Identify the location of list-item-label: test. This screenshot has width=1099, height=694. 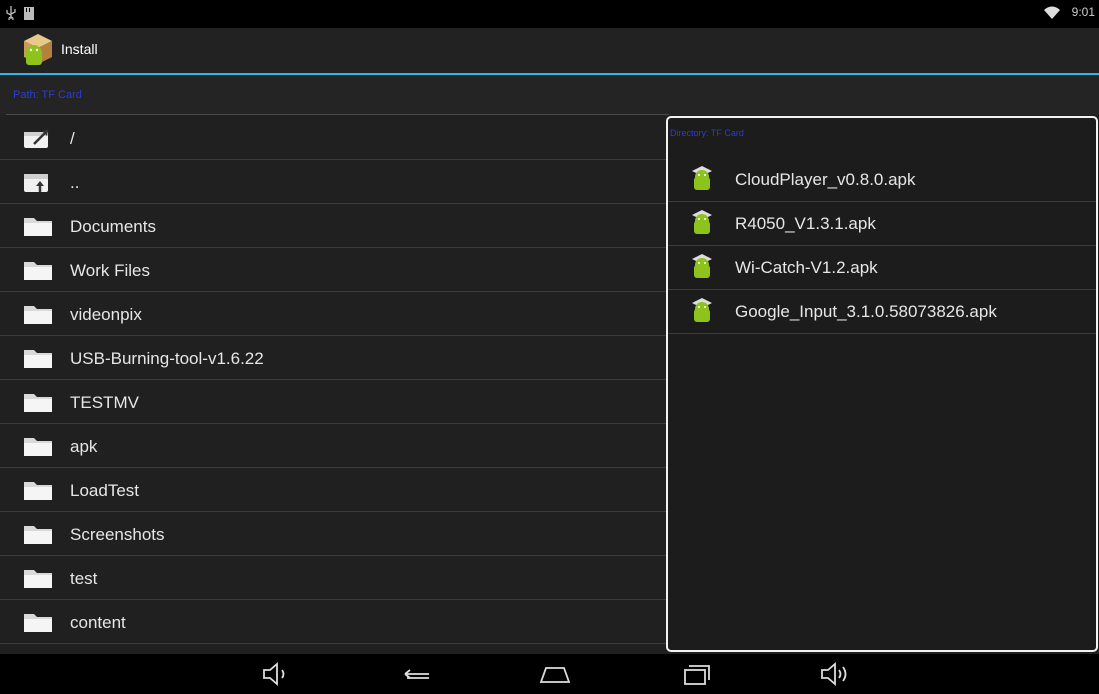
(84, 578).